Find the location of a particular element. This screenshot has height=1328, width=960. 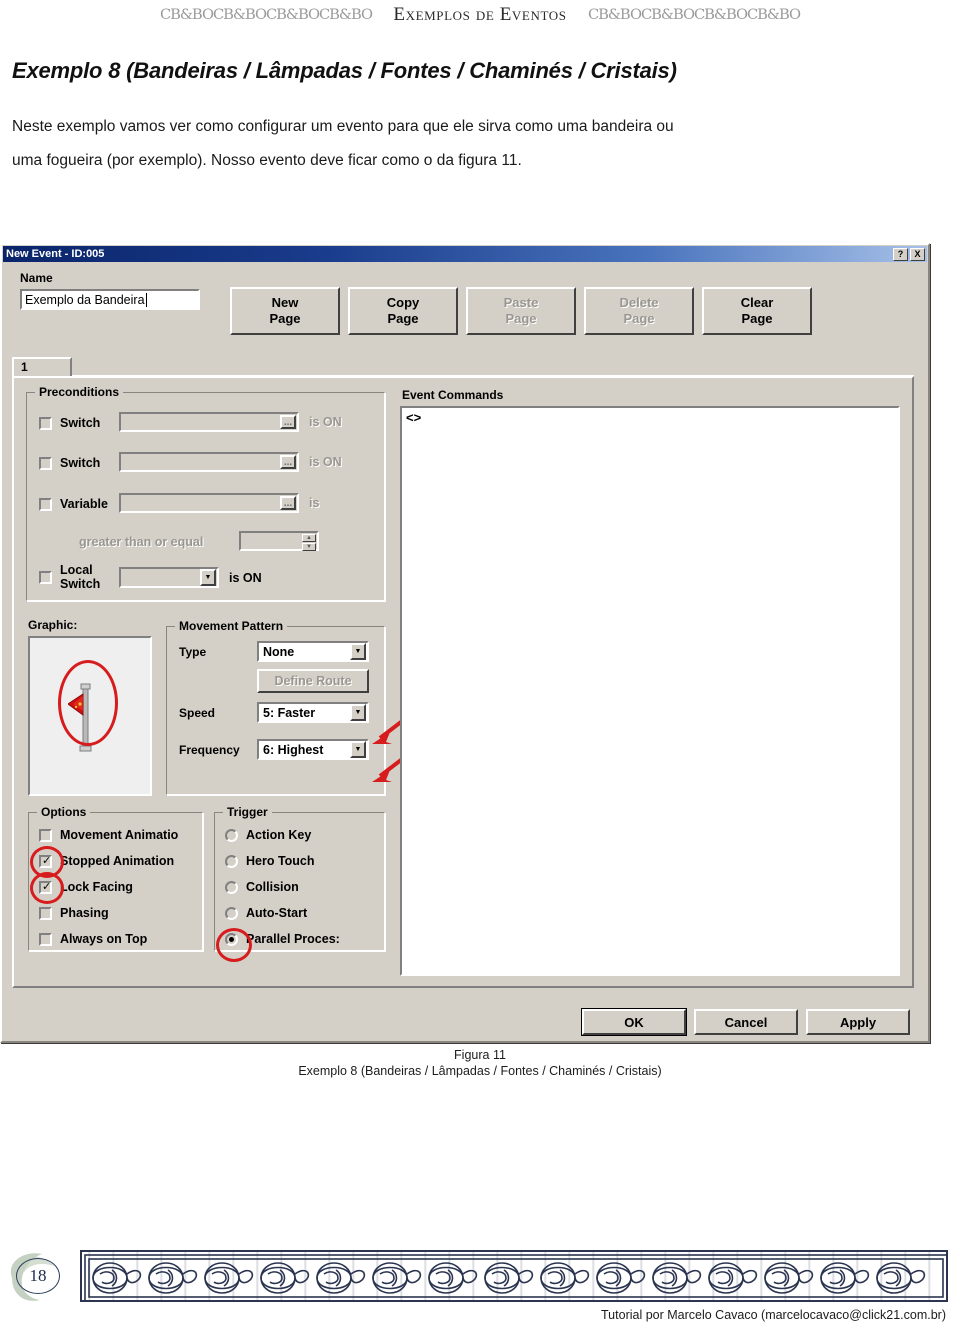

precondition-variable-suffix: is is located at coordinates (314, 503).